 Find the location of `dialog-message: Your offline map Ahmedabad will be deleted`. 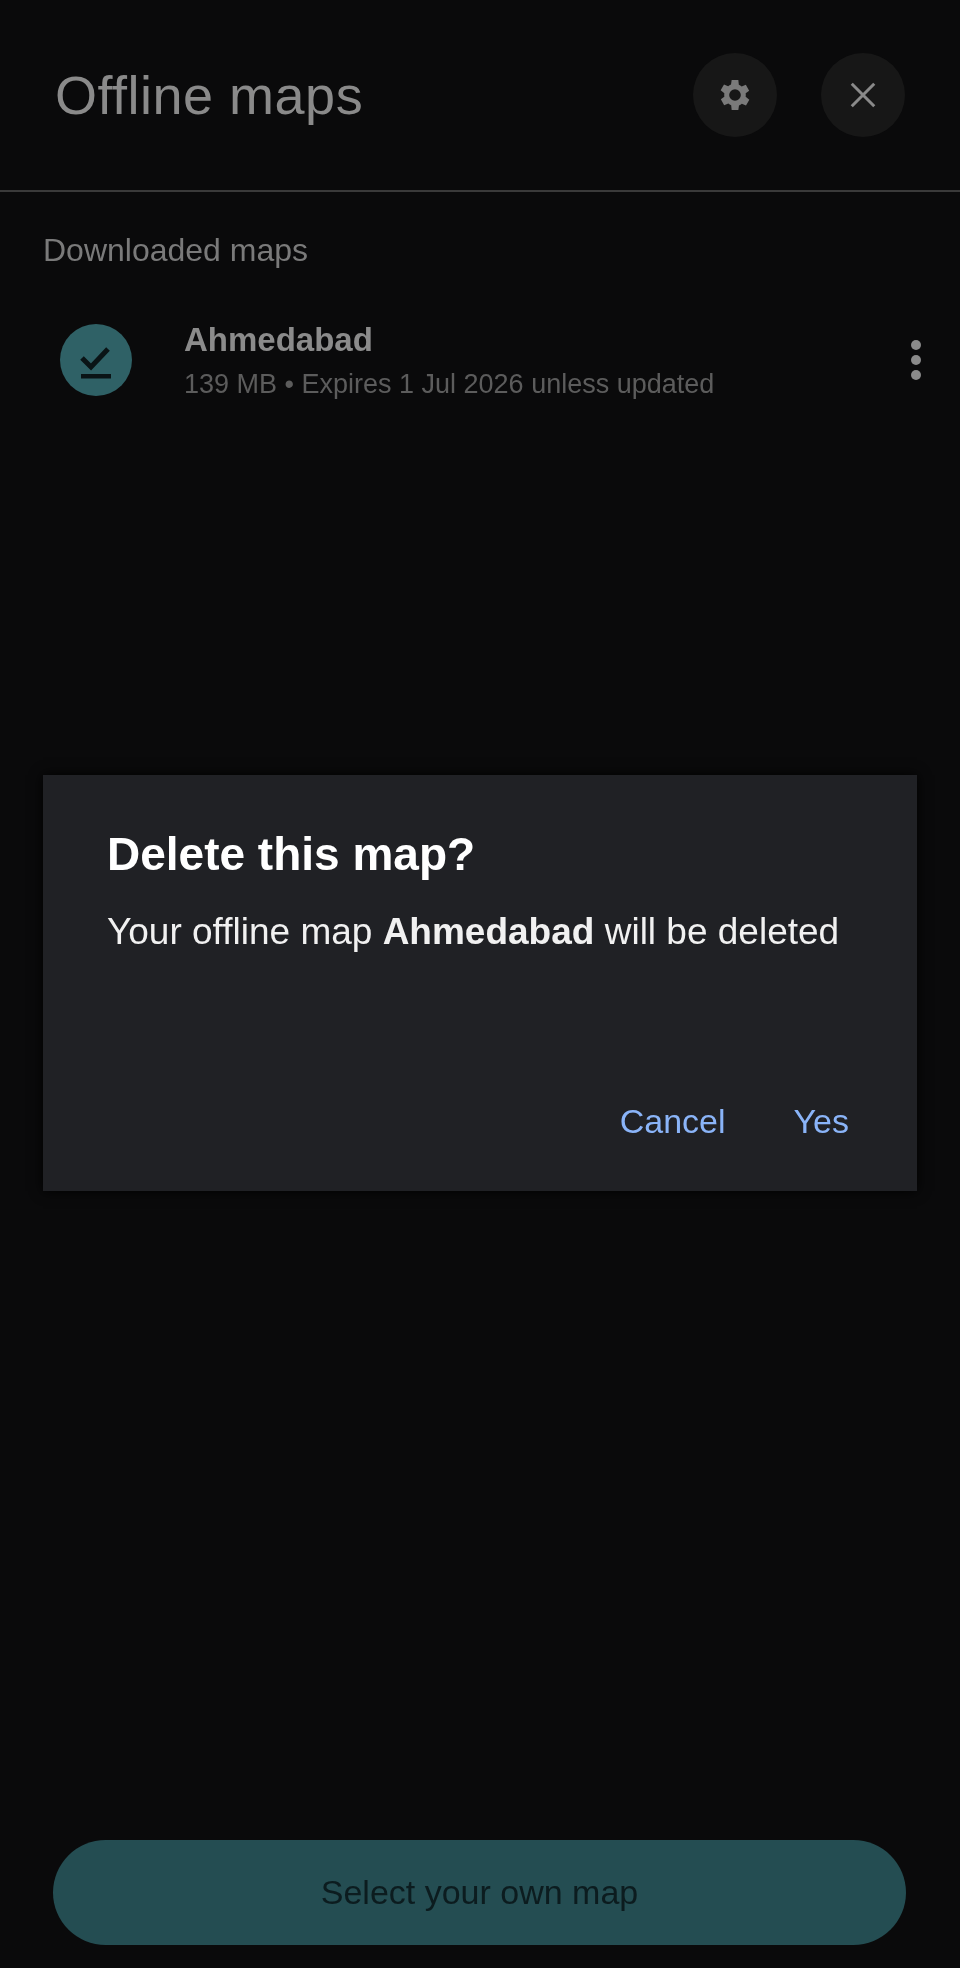

dialog-message: Your offline map Ahmedabad will be deleted is located at coordinates (474, 932).